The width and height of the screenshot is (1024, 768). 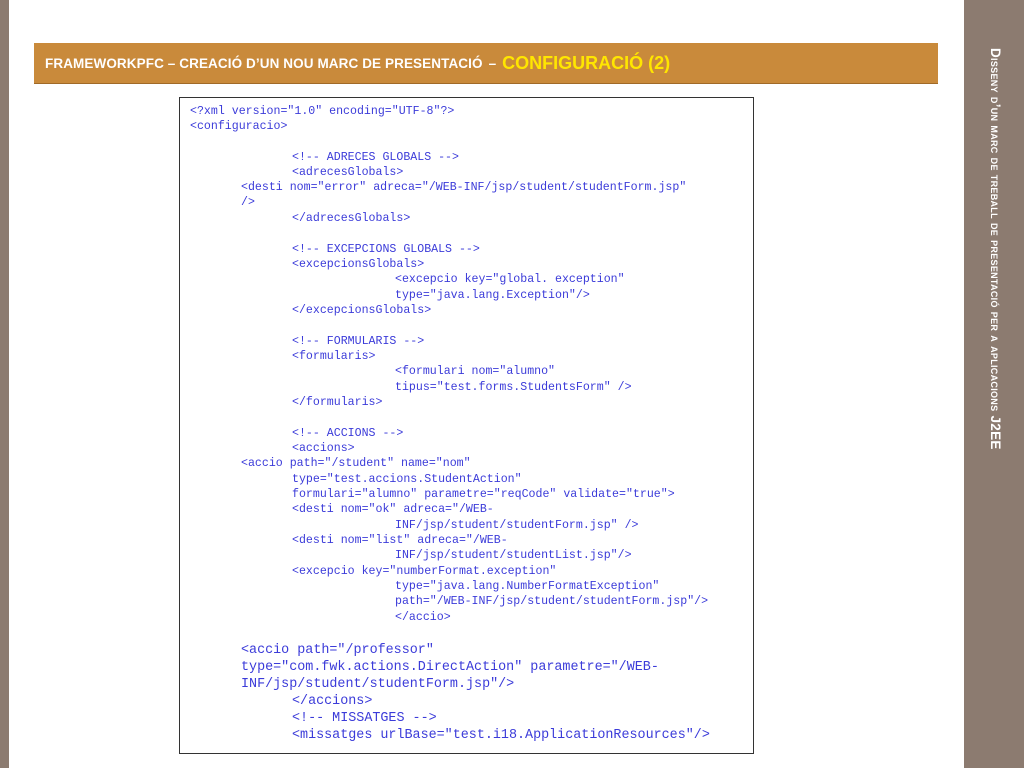 What do you see at coordinates (332, 701) in the screenshot?
I see `code-line: </accions>` at bounding box center [332, 701].